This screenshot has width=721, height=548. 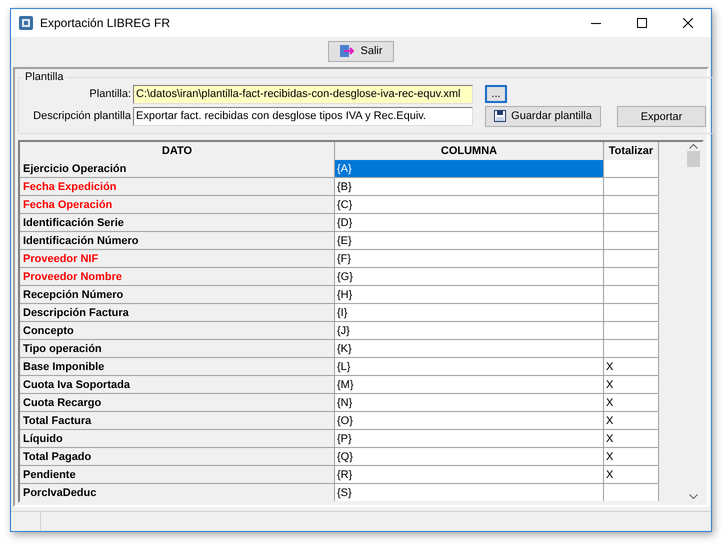 What do you see at coordinates (177, 367) in the screenshot?
I see `table-cell: Base Imponible` at bounding box center [177, 367].